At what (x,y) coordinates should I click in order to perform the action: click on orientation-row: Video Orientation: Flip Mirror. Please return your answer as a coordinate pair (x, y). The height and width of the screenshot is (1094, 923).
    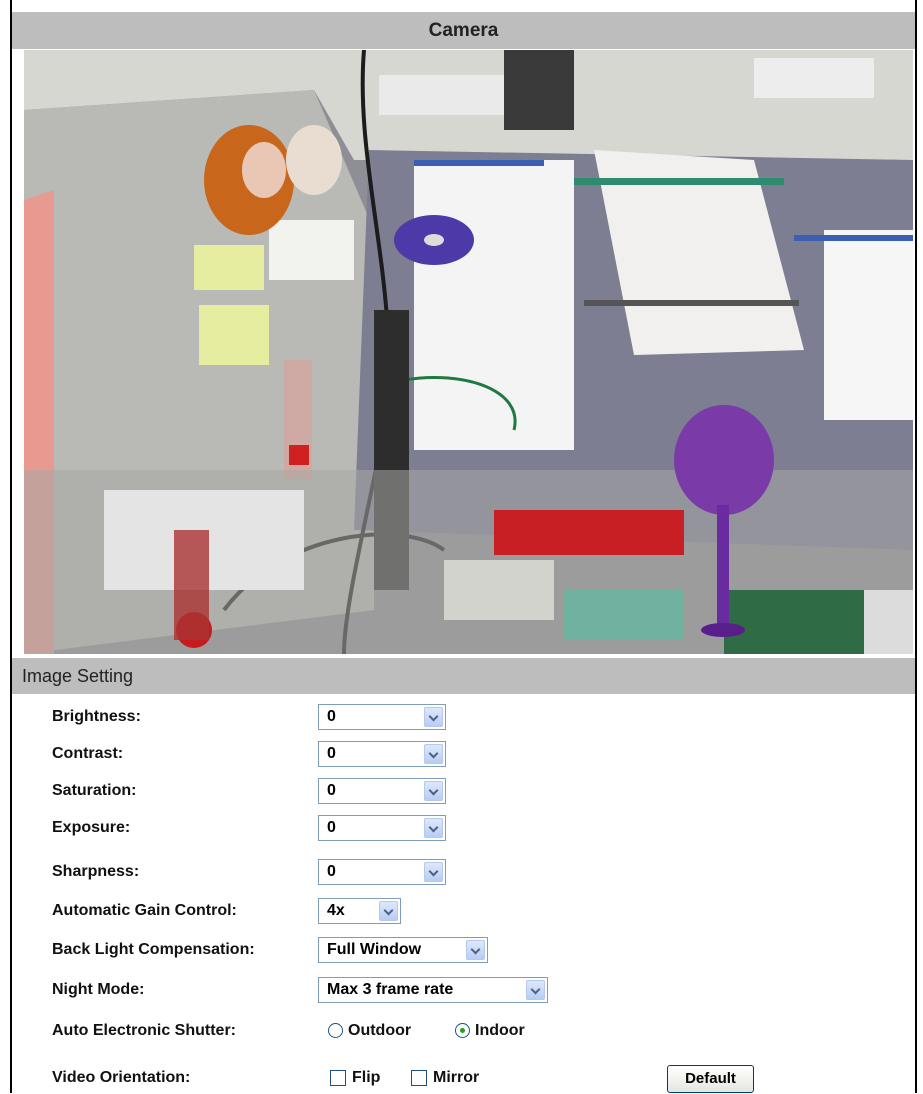
    Looking at the image, I should click on (482, 1078).